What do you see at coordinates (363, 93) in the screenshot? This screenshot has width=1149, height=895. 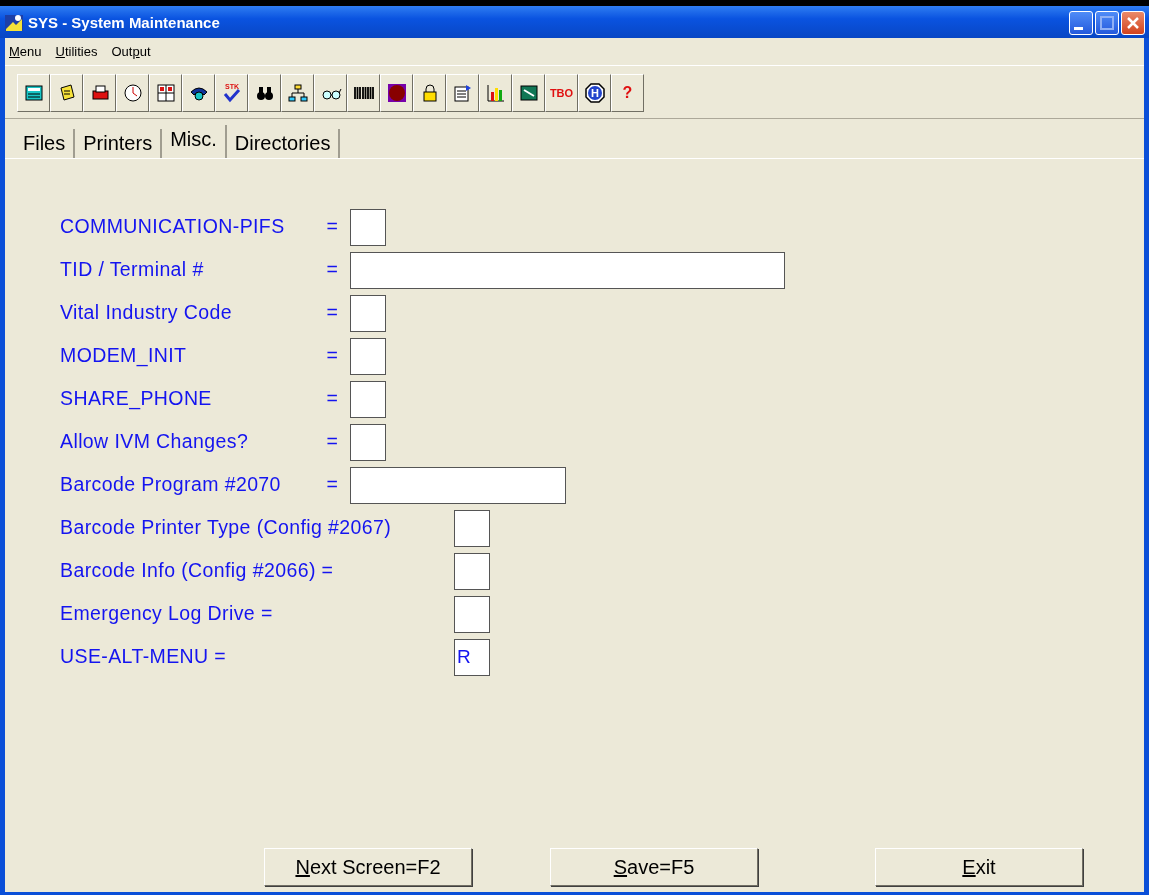 I see `barcode-button` at bounding box center [363, 93].